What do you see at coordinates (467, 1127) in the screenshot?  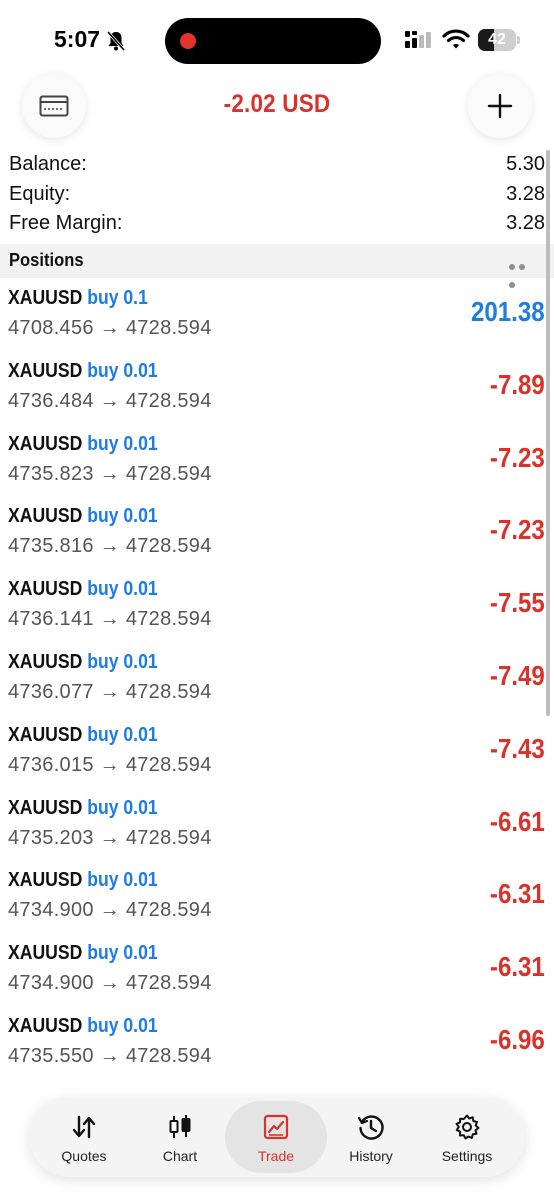 I see `settings-gear-icon` at bounding box center [467, 1127].